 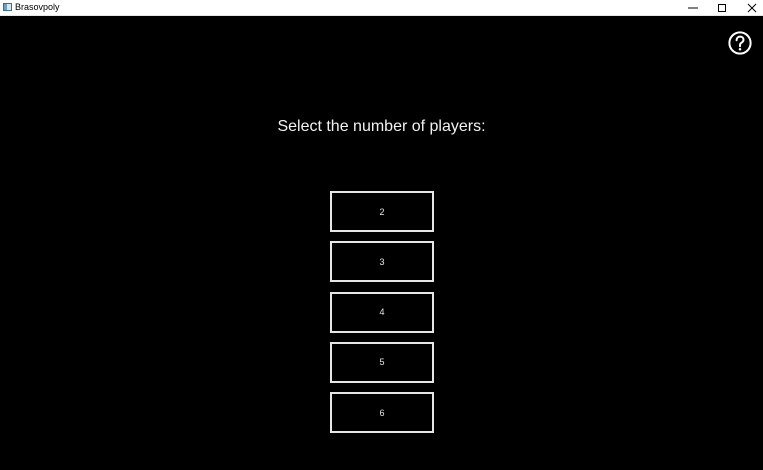 What do you see at coordinates (381, 126) in the screenshot?
I see `page-title: Select the number of players:` at bounding box center [381, 126].